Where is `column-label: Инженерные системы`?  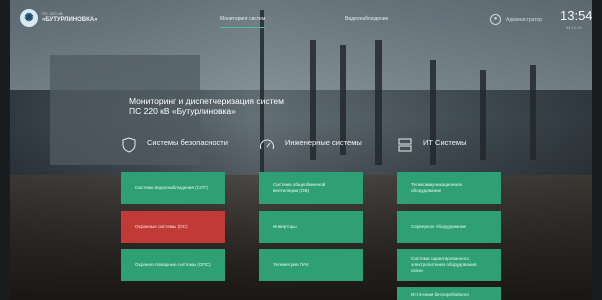
column-label: Инженерные системы is located at coordinates (323, 142).